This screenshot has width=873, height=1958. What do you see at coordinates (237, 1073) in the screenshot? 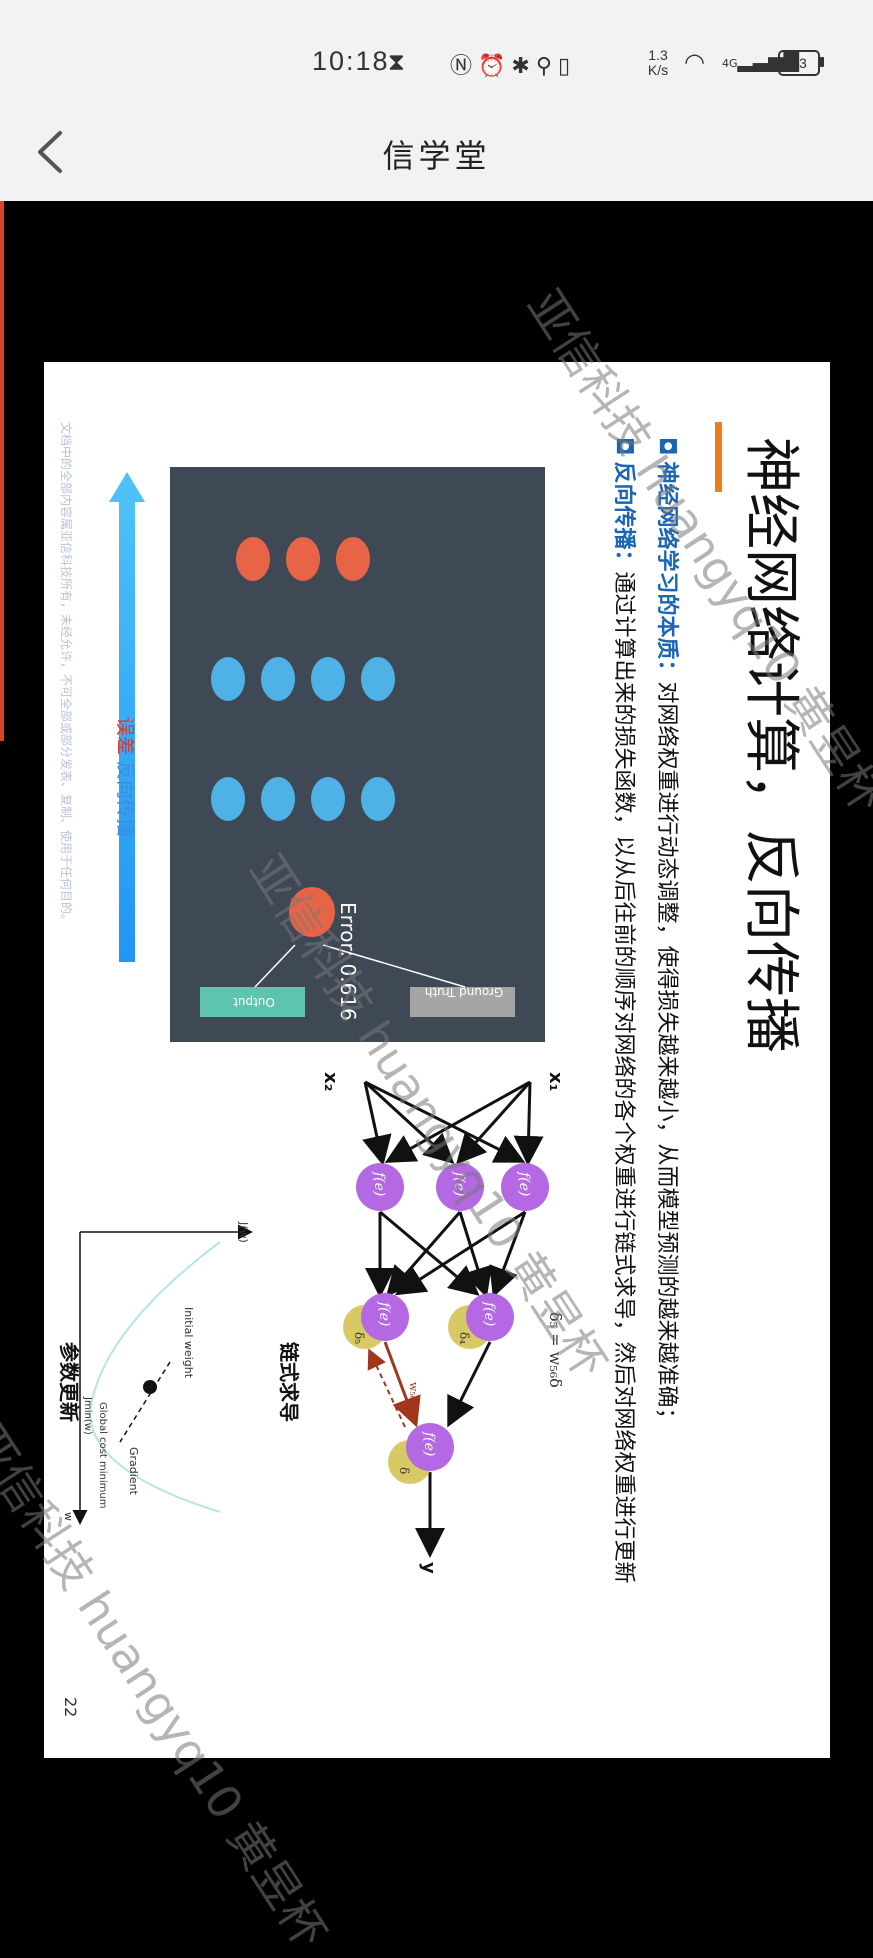
I see `output-value: 0.384` at bounding box center [237, 1073].